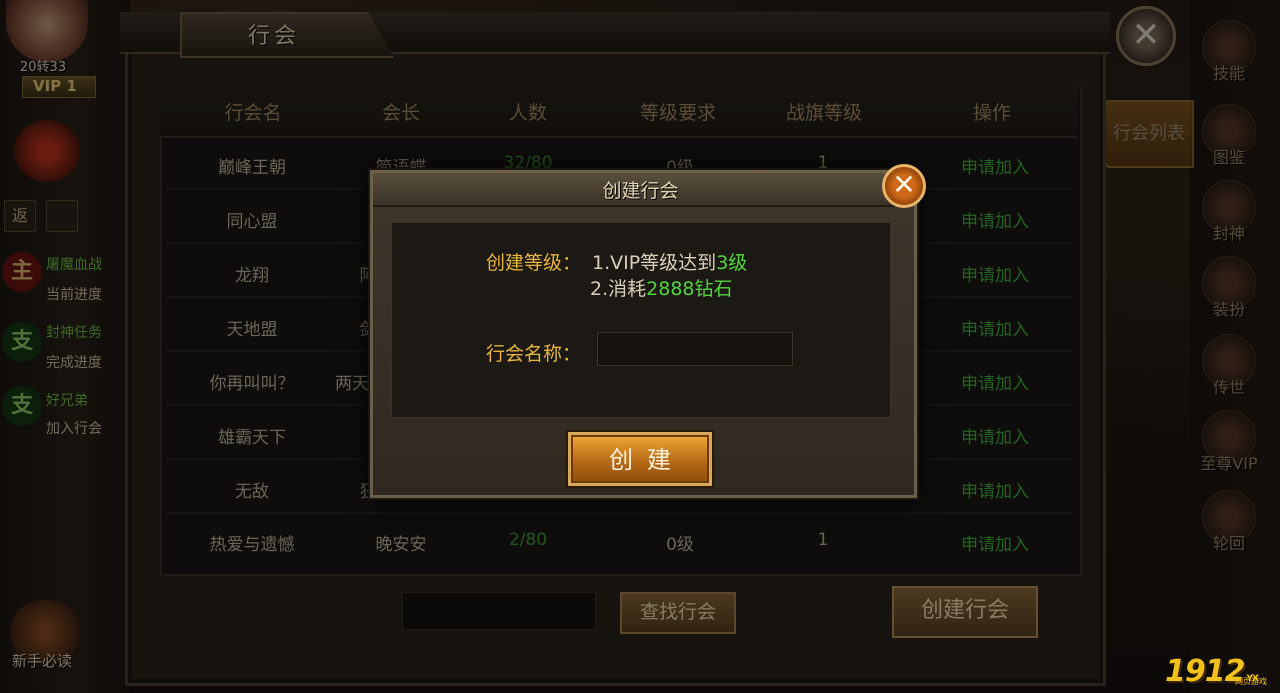 Image resolution: width=1280 pixels, height=693 pixels. Describe the element at coordinates (1205, 671) in the screenshot. I see `watermark-text: 1912` at that location.